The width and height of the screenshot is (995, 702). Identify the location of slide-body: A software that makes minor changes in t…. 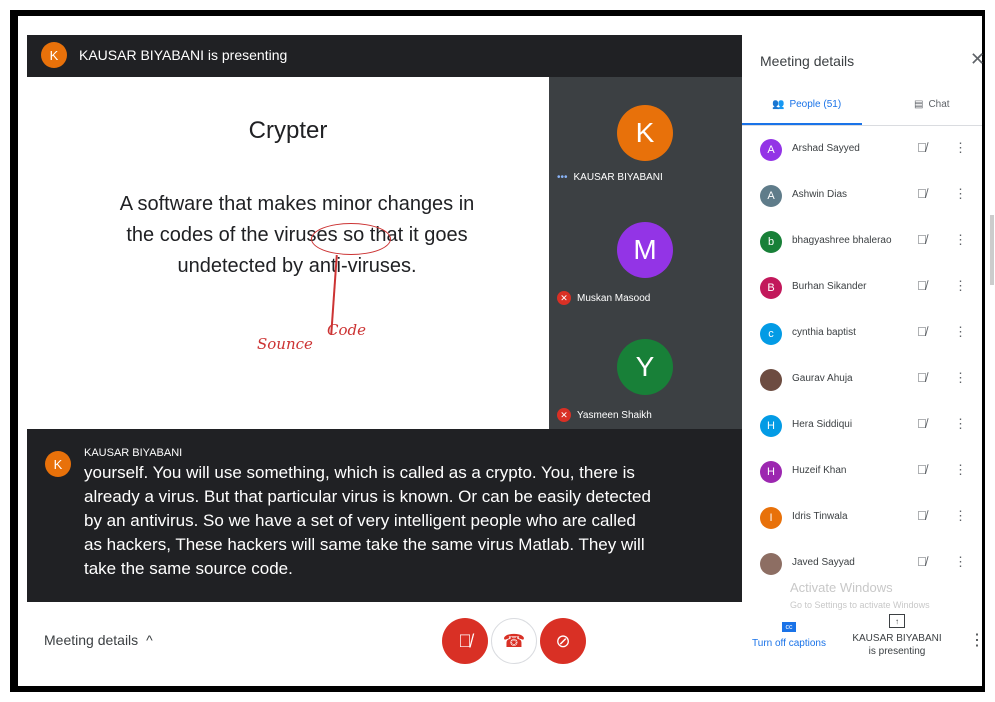
(297, 235).